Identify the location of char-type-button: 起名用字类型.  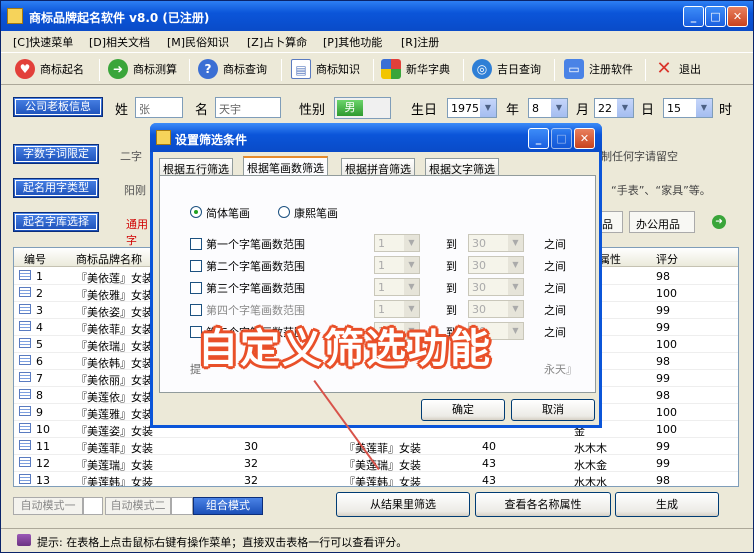
(56, 188).